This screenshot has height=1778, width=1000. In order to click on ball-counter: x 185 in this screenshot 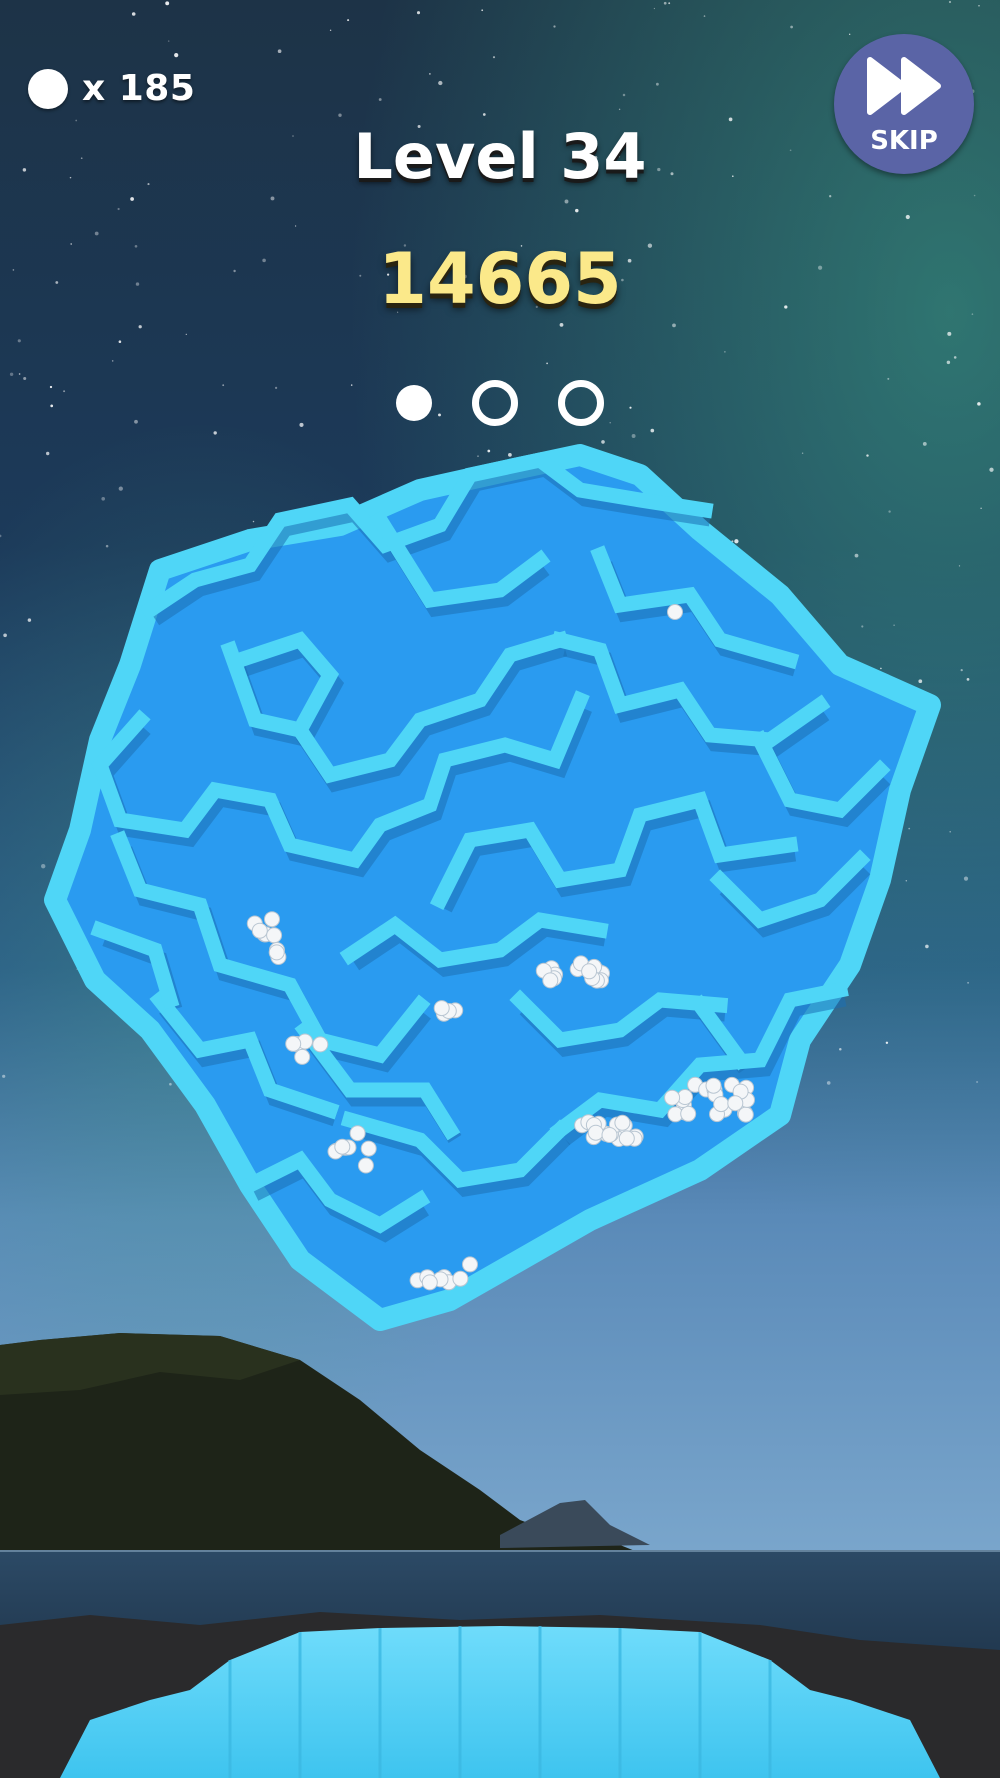, I will do `click(111, 88)`.